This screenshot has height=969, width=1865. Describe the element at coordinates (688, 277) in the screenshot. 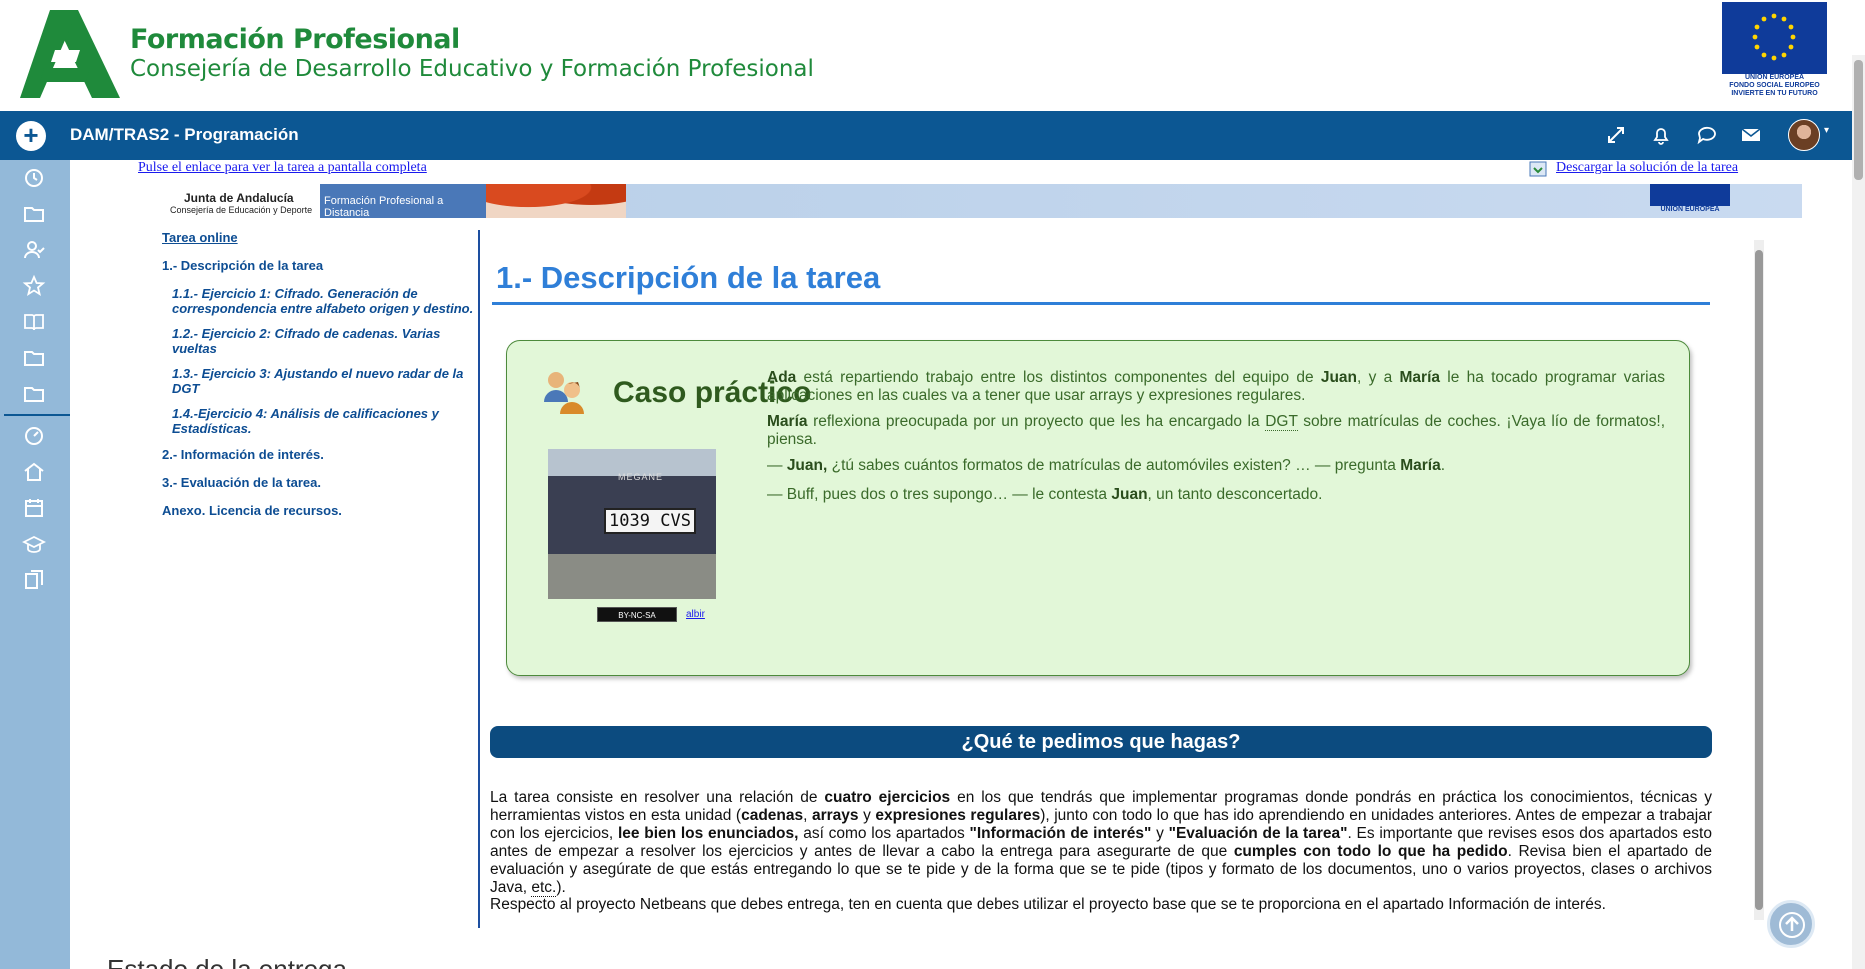

I see `section-heading: 1.- Descripción de la tarea` at that location.